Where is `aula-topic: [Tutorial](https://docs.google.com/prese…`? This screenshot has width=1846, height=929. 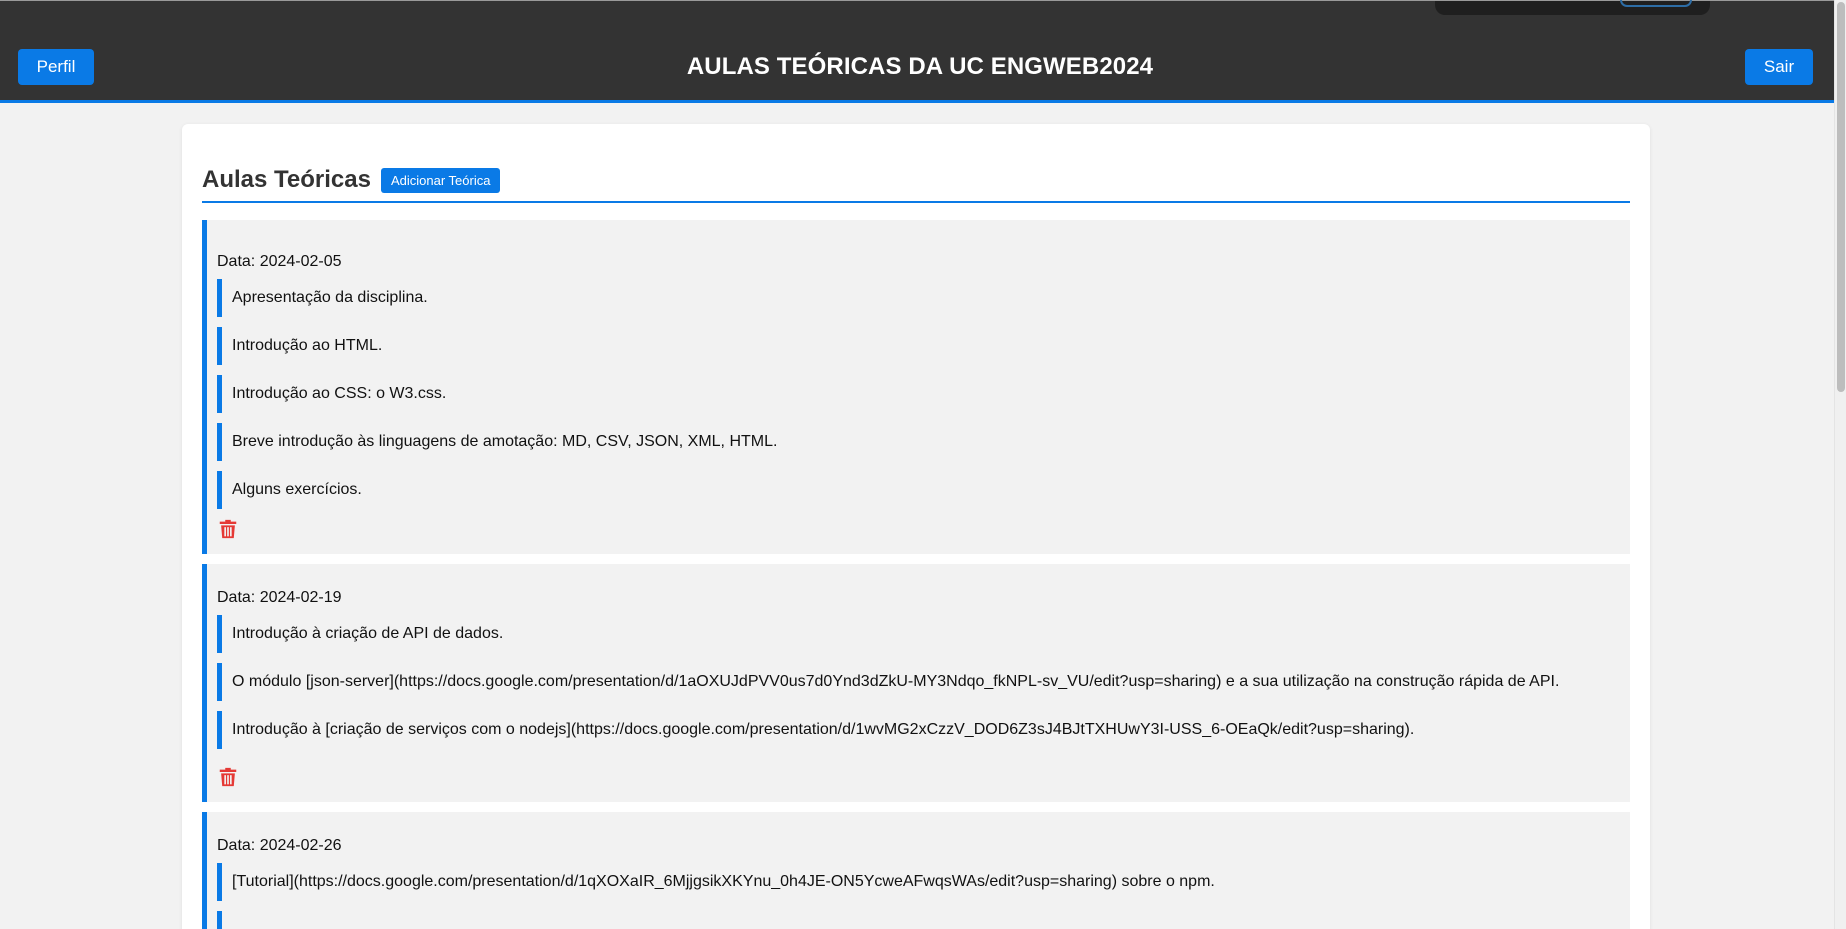 aula-topic: [Tutorial](https://docs.google.com/prese… is located at coordinates (716, 882).